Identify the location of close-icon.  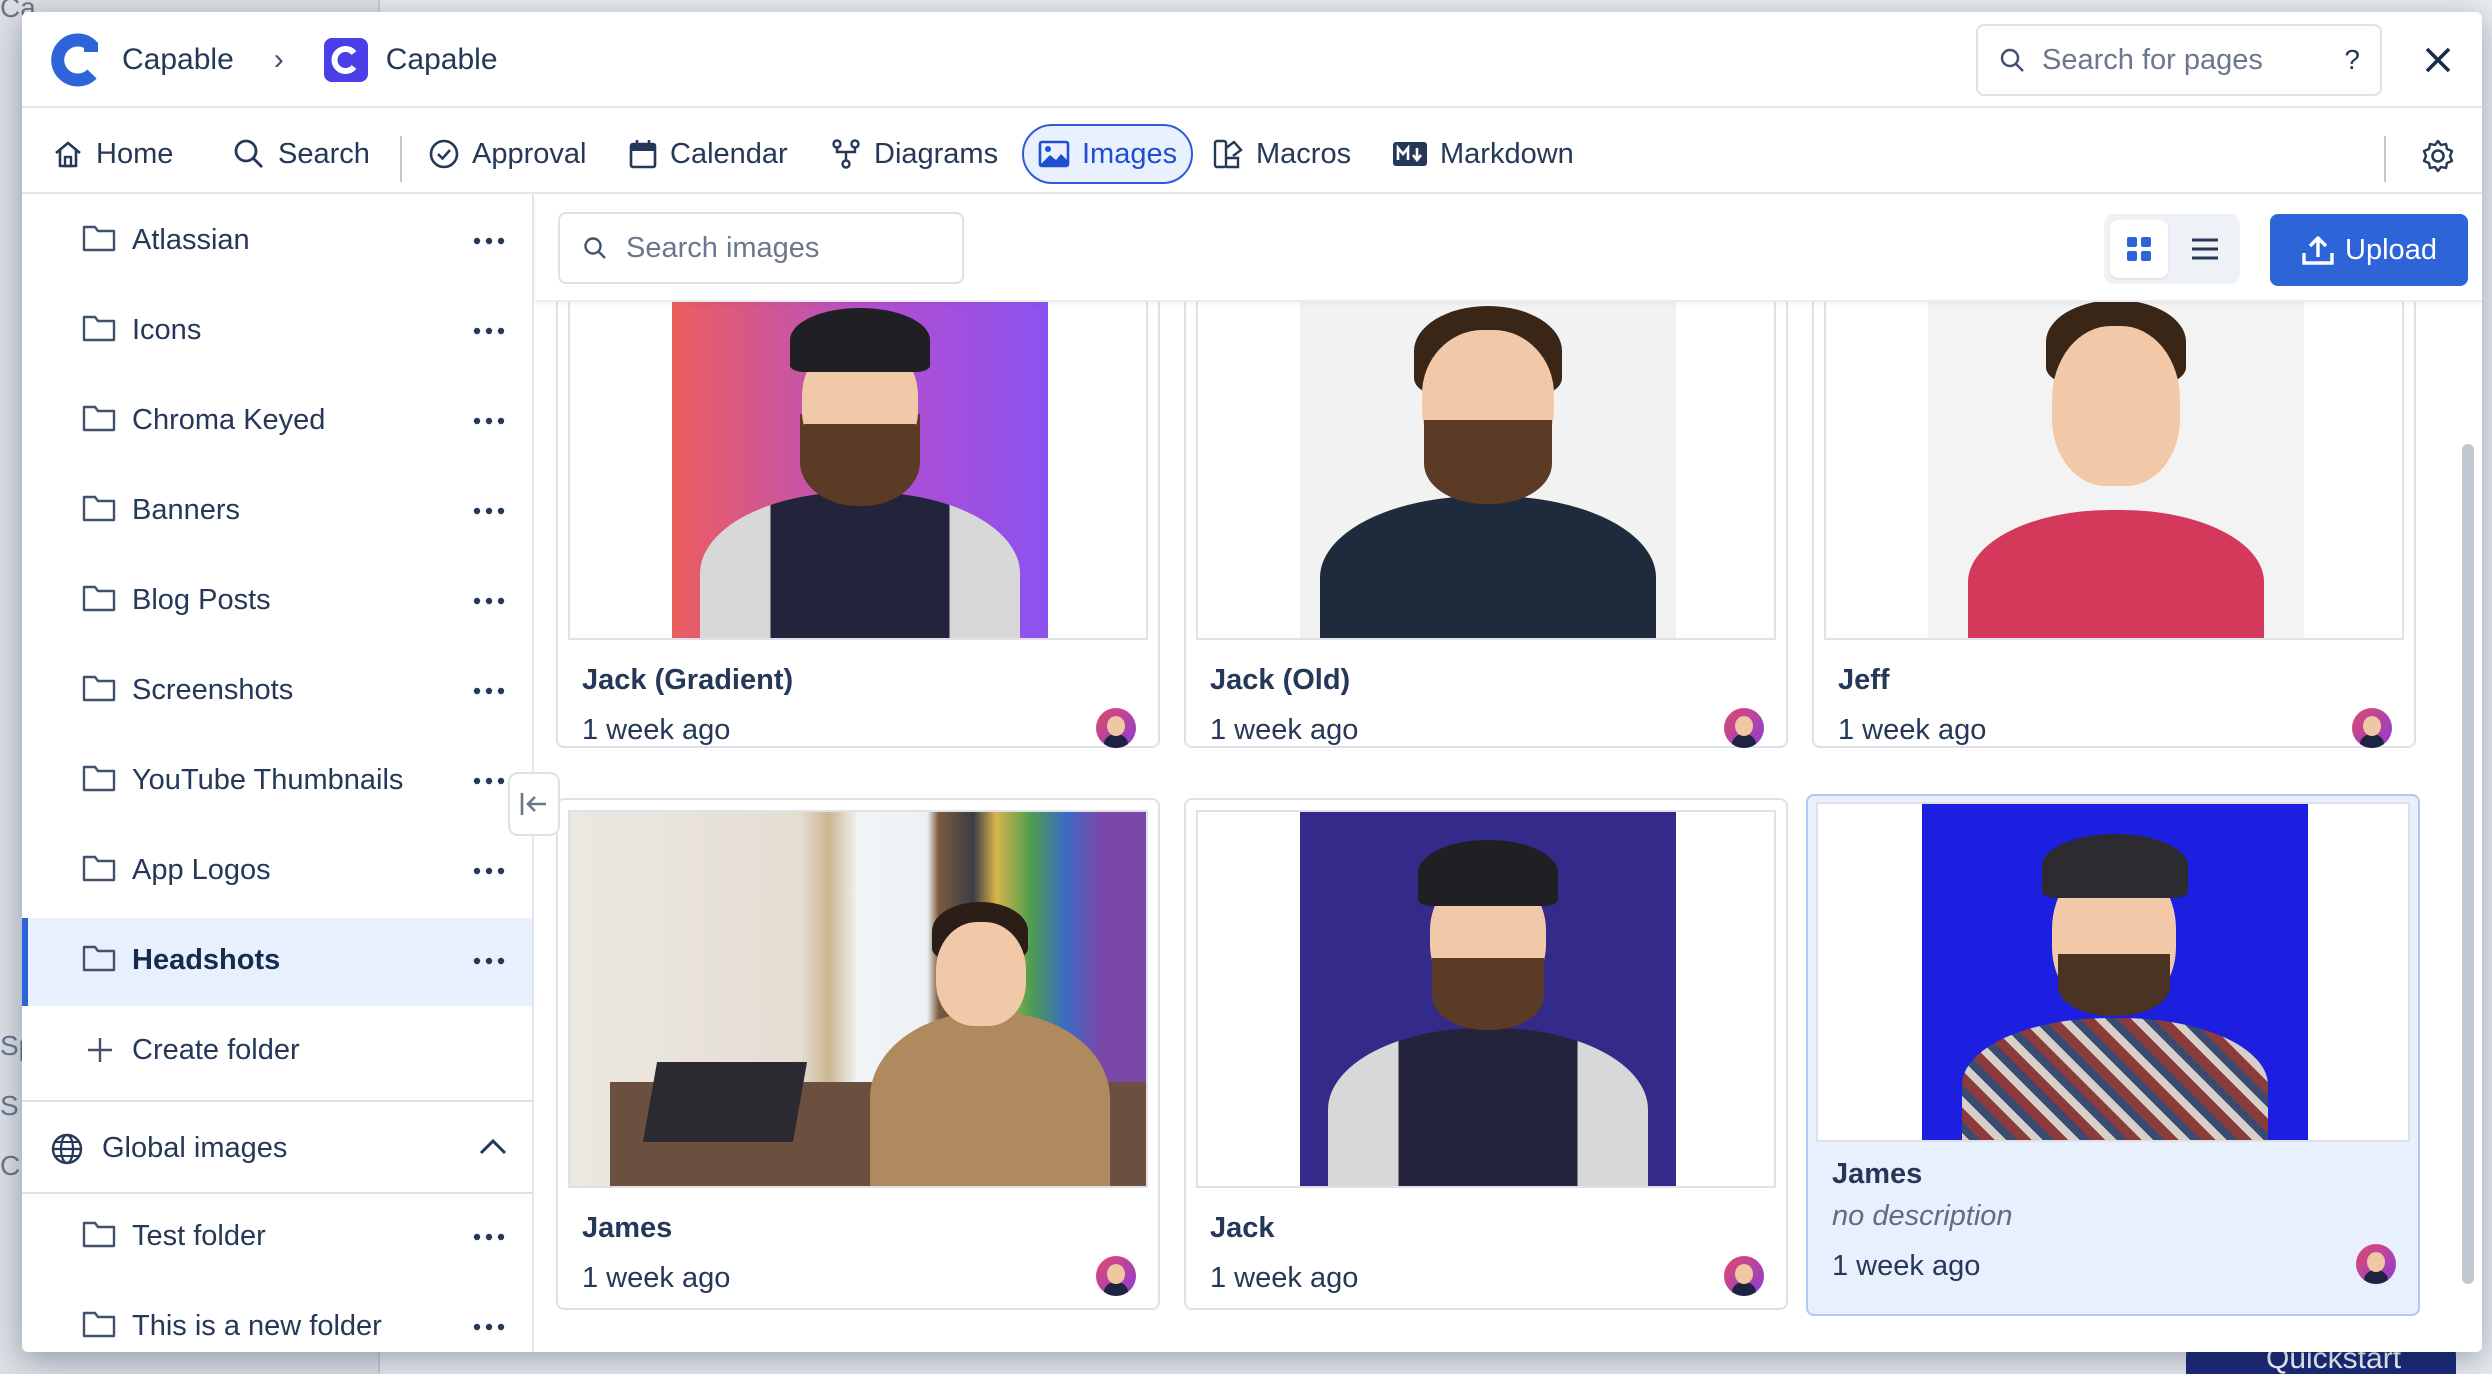
(2438, 60).